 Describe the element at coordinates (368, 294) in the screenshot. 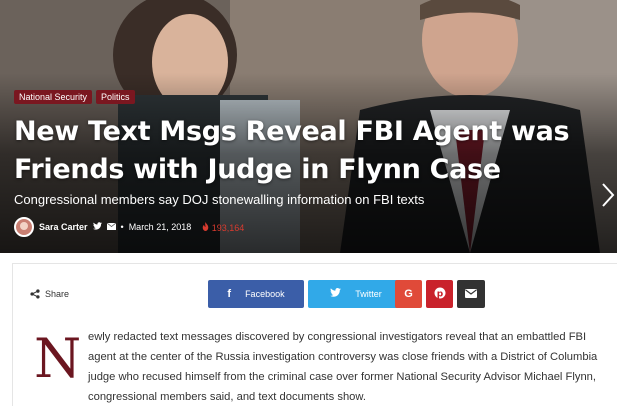

I see `twitter-label: Twitter` at that location.